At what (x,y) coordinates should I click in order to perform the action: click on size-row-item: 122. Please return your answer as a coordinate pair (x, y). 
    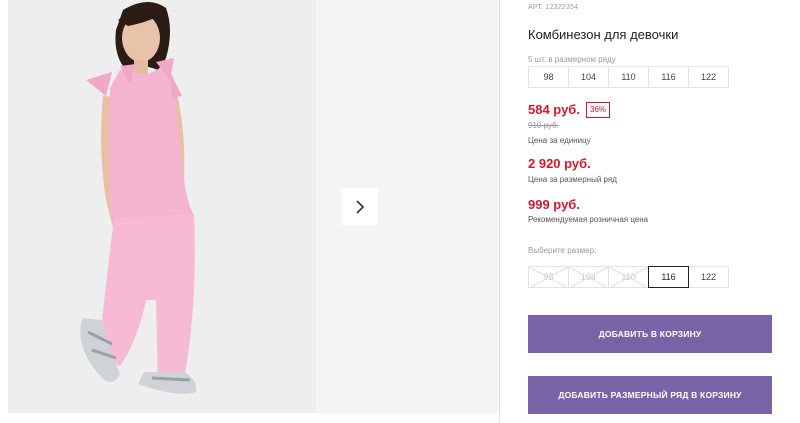
    Looking at the image, I should click on (708, 77).